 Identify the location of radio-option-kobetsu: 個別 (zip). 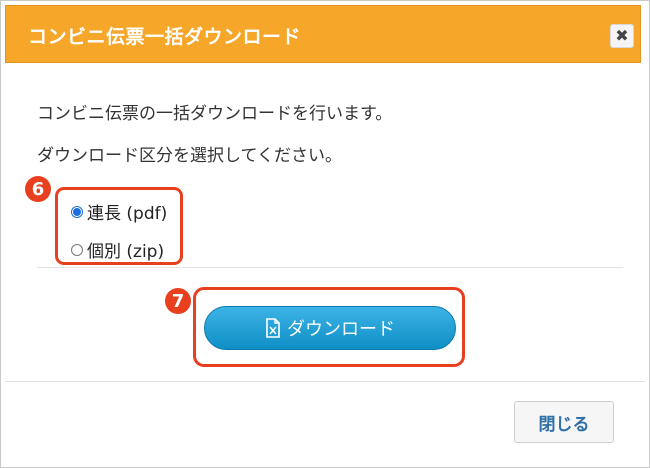
(117, 249).